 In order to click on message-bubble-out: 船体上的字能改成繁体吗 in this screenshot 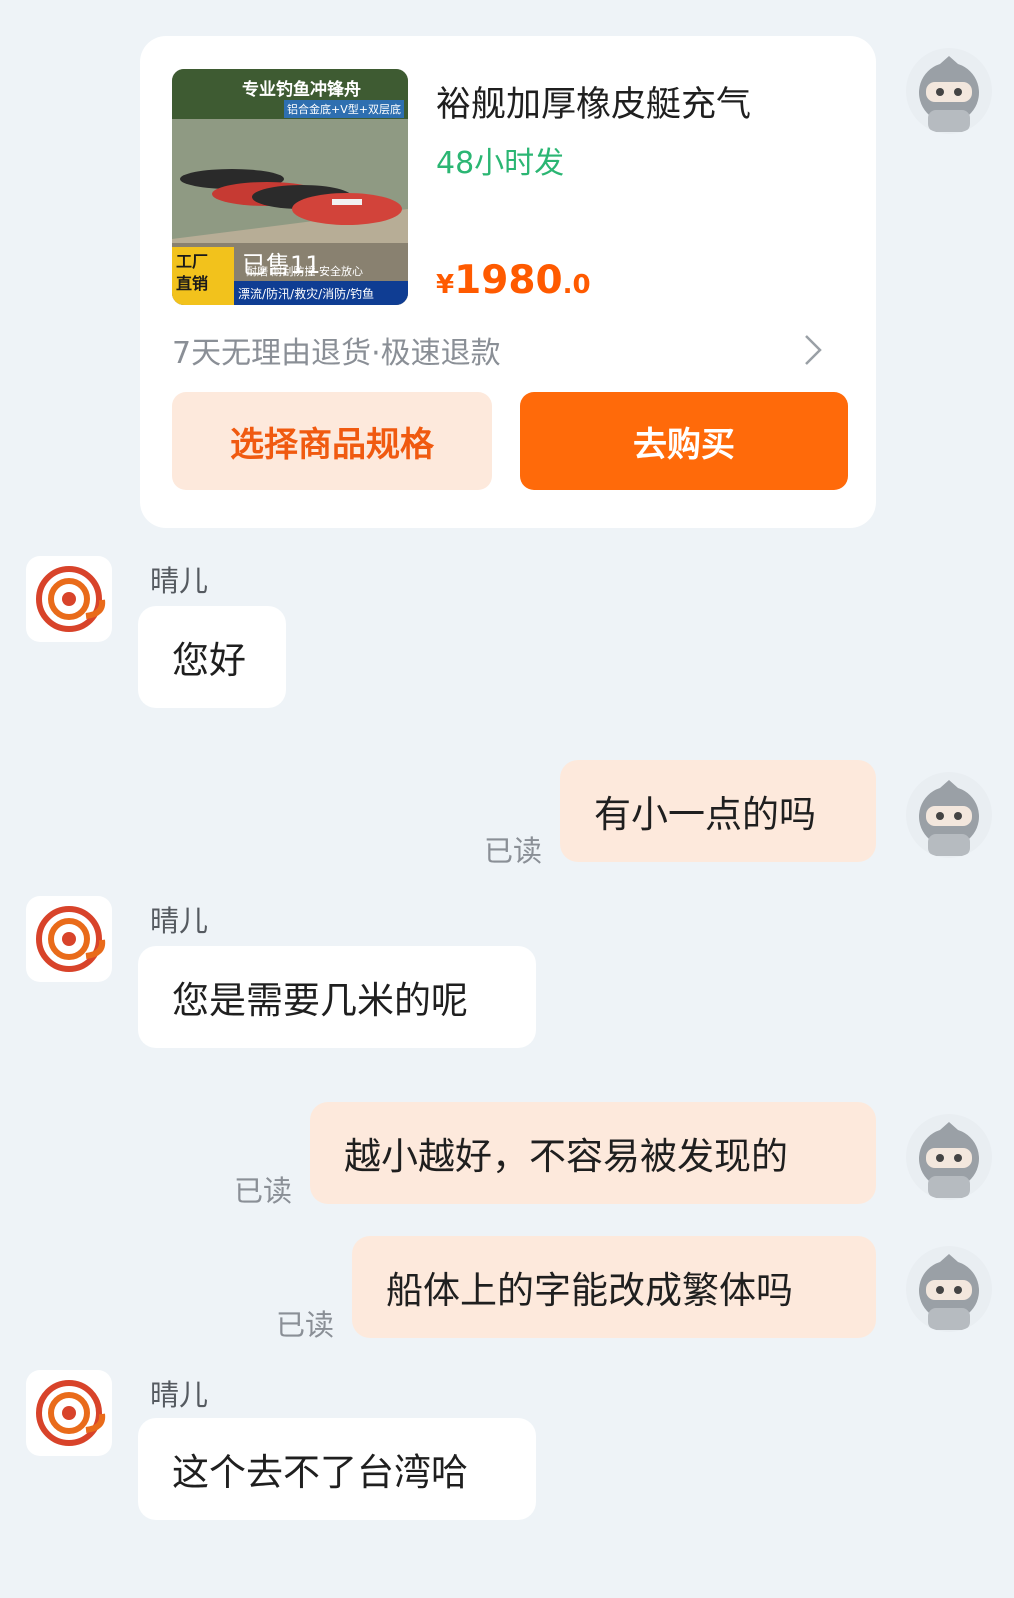, I will do `click(614, 1287)`.